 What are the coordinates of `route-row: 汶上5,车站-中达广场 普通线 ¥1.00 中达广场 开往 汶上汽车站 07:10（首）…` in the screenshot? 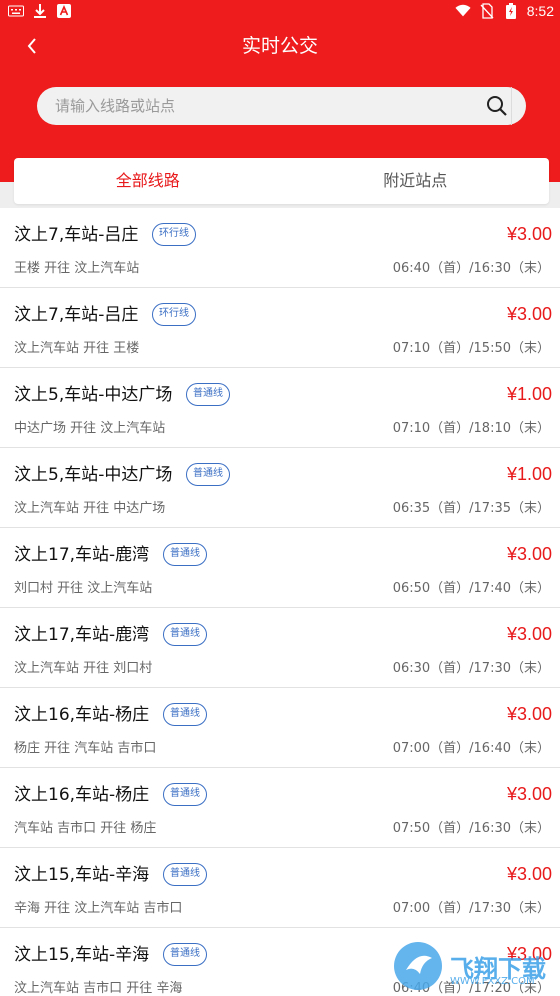 It's located at (280, 408).